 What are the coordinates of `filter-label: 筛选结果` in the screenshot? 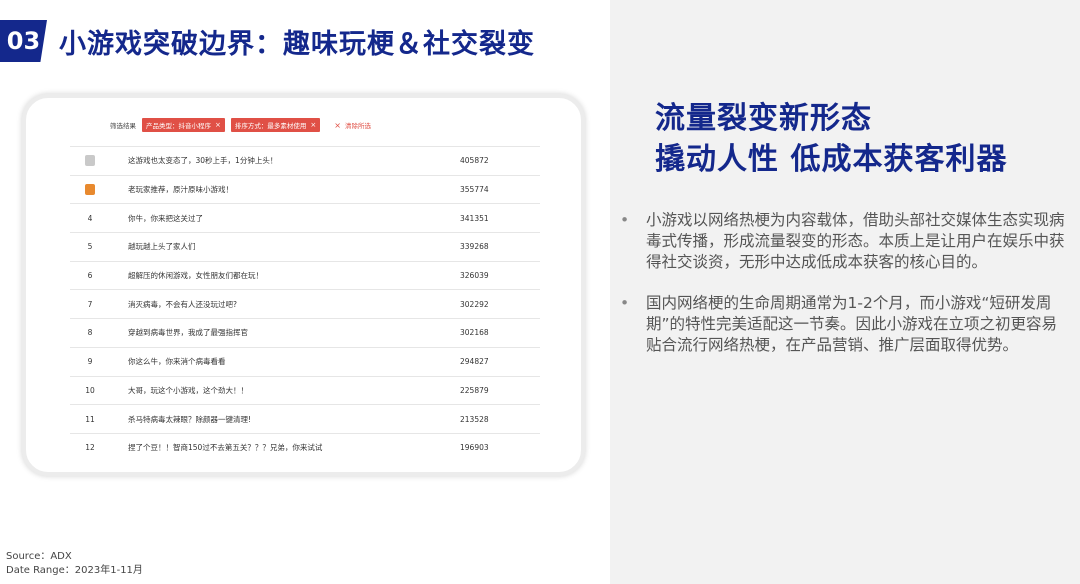 It's located at (123, 126).